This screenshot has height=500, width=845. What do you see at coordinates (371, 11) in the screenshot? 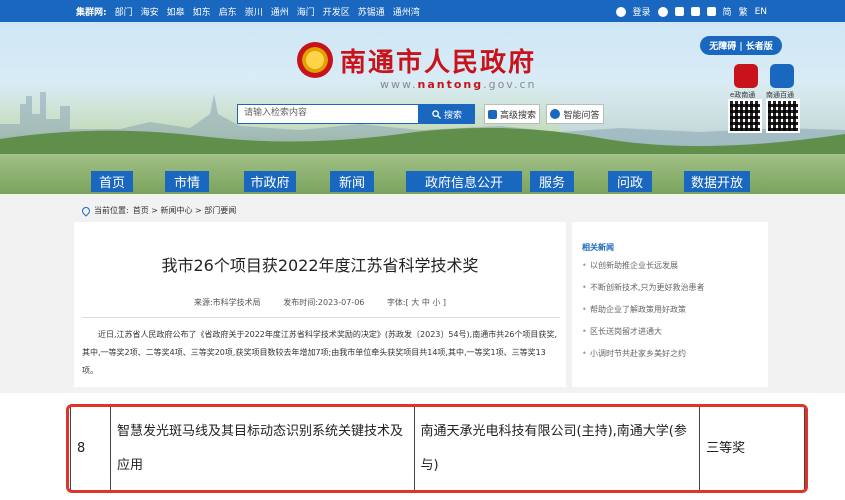
I see `region-link-suxitong: 苏锡通` at bounding box center [371, 11].